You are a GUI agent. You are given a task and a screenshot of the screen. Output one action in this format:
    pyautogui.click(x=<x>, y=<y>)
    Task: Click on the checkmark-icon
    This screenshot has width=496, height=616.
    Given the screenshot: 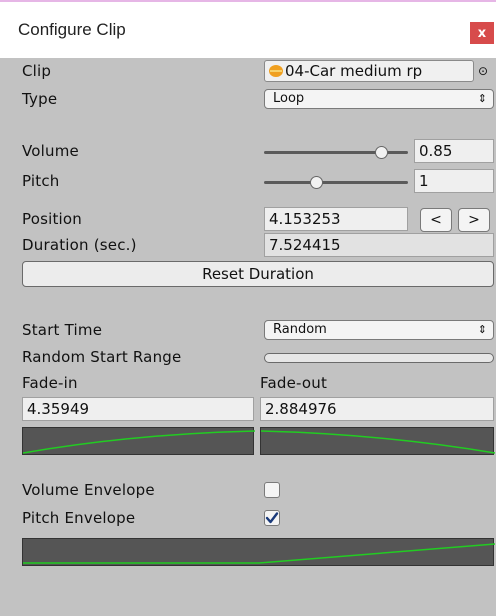 What is the action you would take?
    pyautogui.click(x=272, y=518)
    